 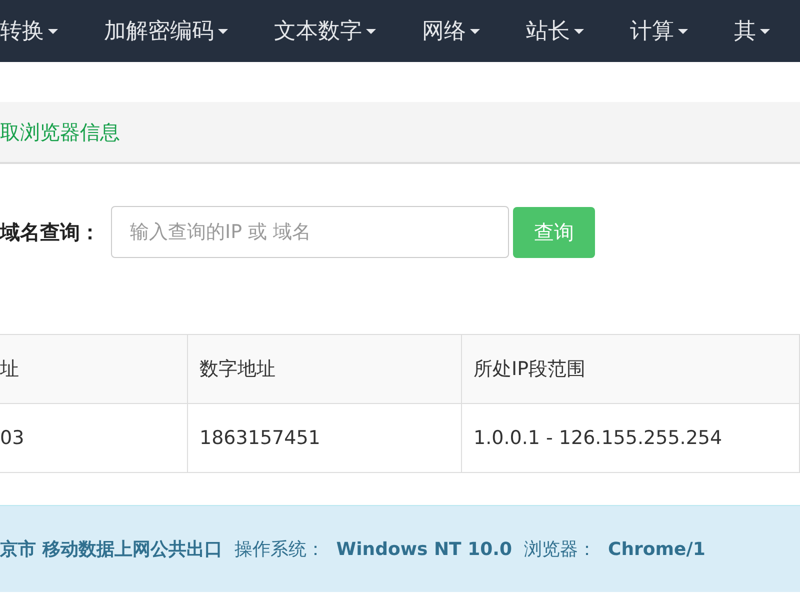 I want to click on table-cell: 1.0.0.1 - 126.155.255.254, so click(x=630, y=438).